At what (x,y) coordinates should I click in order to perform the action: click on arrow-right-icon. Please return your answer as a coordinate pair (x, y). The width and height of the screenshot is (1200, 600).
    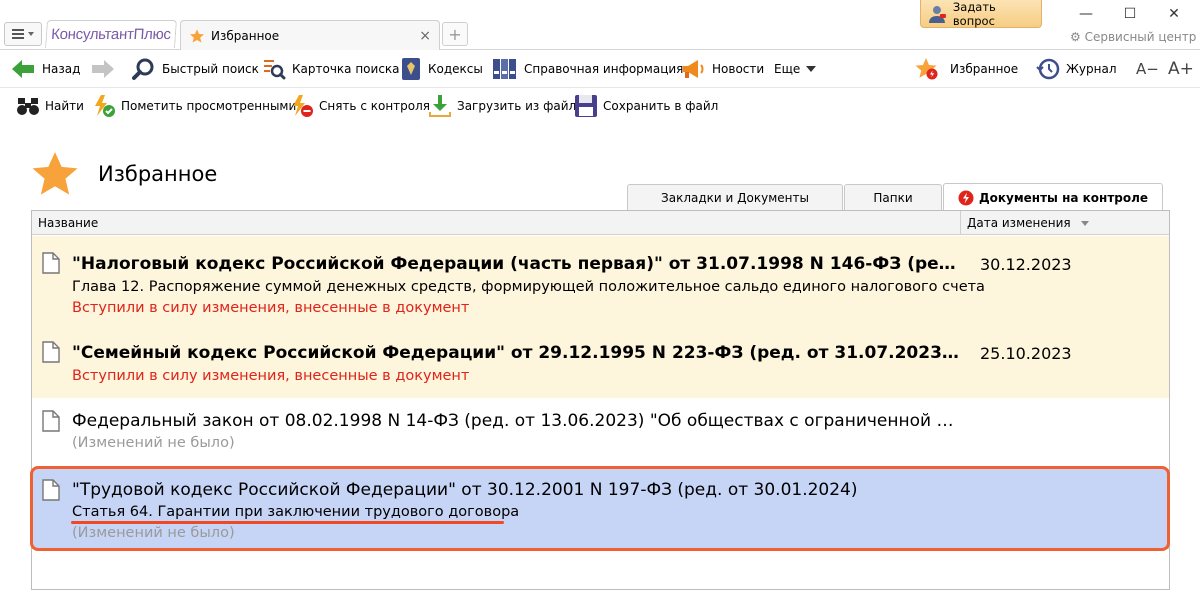
    Looking at the image, I should click on (103, 69).